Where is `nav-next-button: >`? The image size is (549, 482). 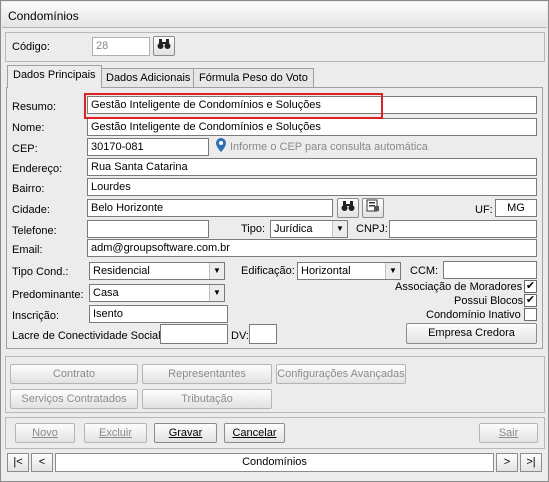 nav-next-button: > is located at coordinates (507, 462).